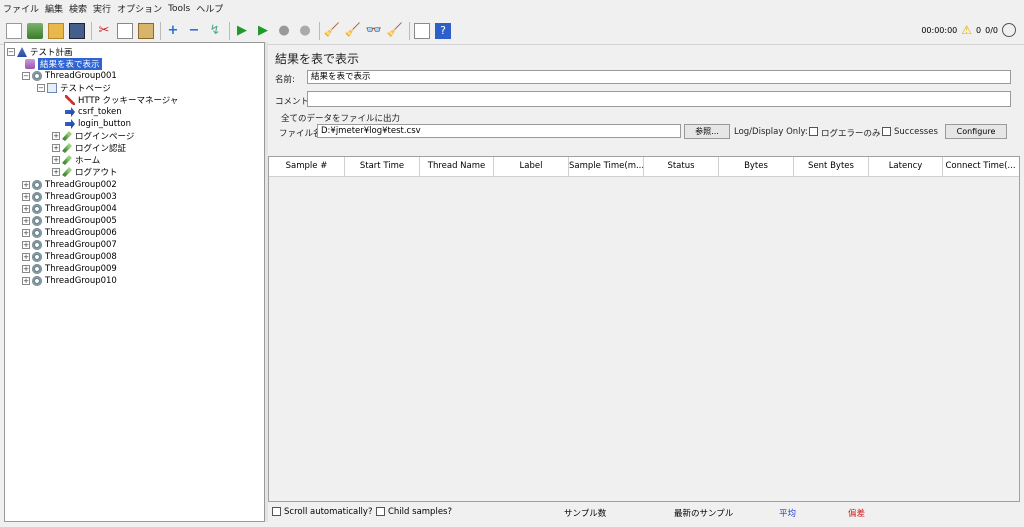 This screenshot has width=1024, height=527. I want to click on page-title: 結果を表で表示, so click(317, 59).